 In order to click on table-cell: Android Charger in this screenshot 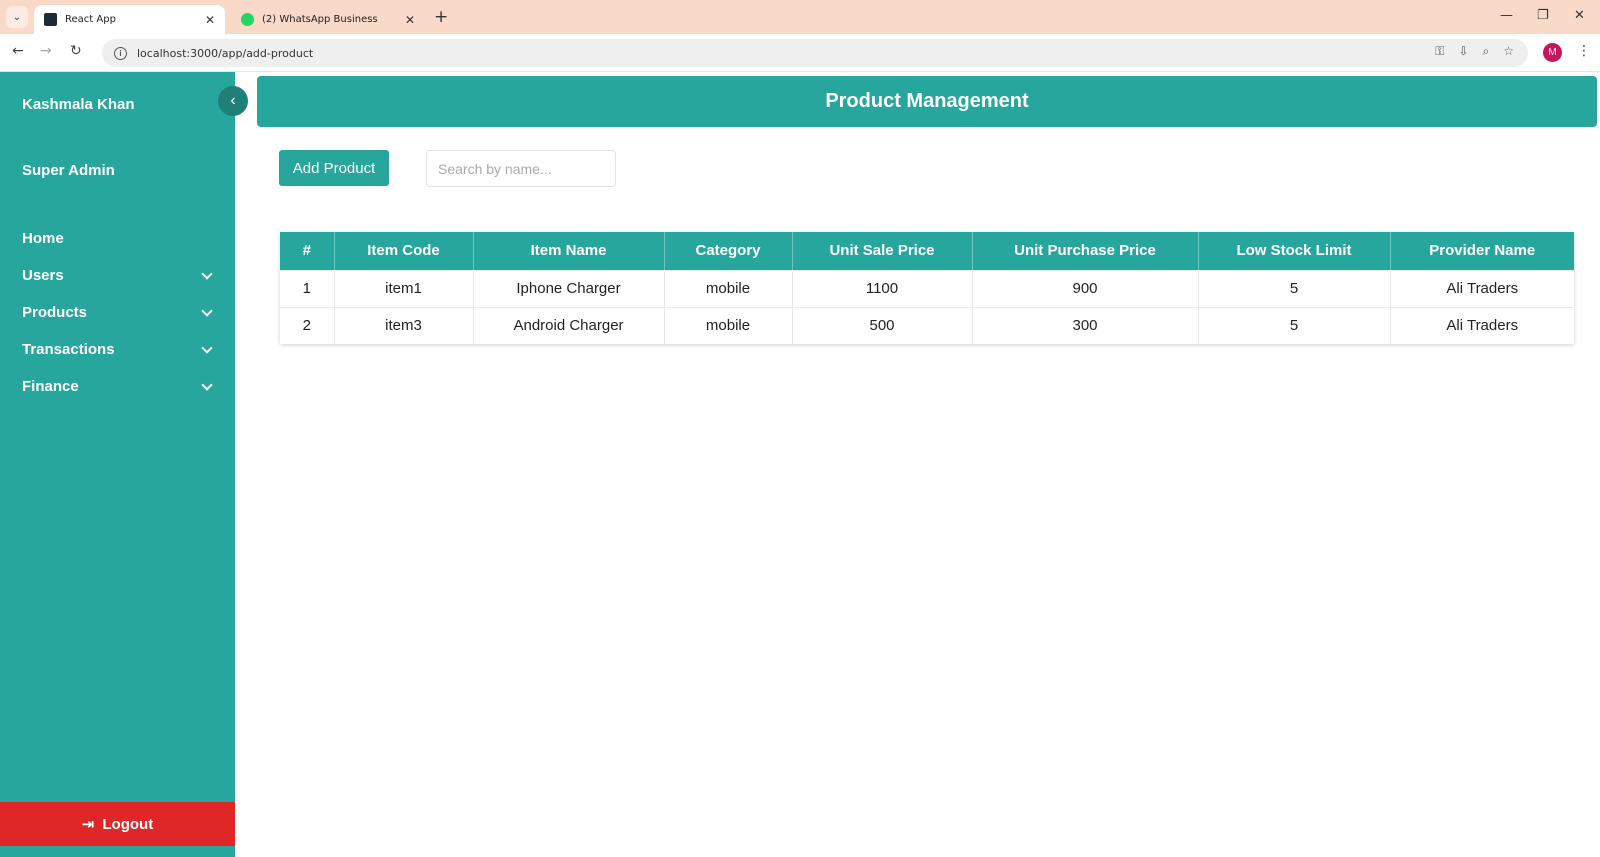, I will do `click(569, 325)`.